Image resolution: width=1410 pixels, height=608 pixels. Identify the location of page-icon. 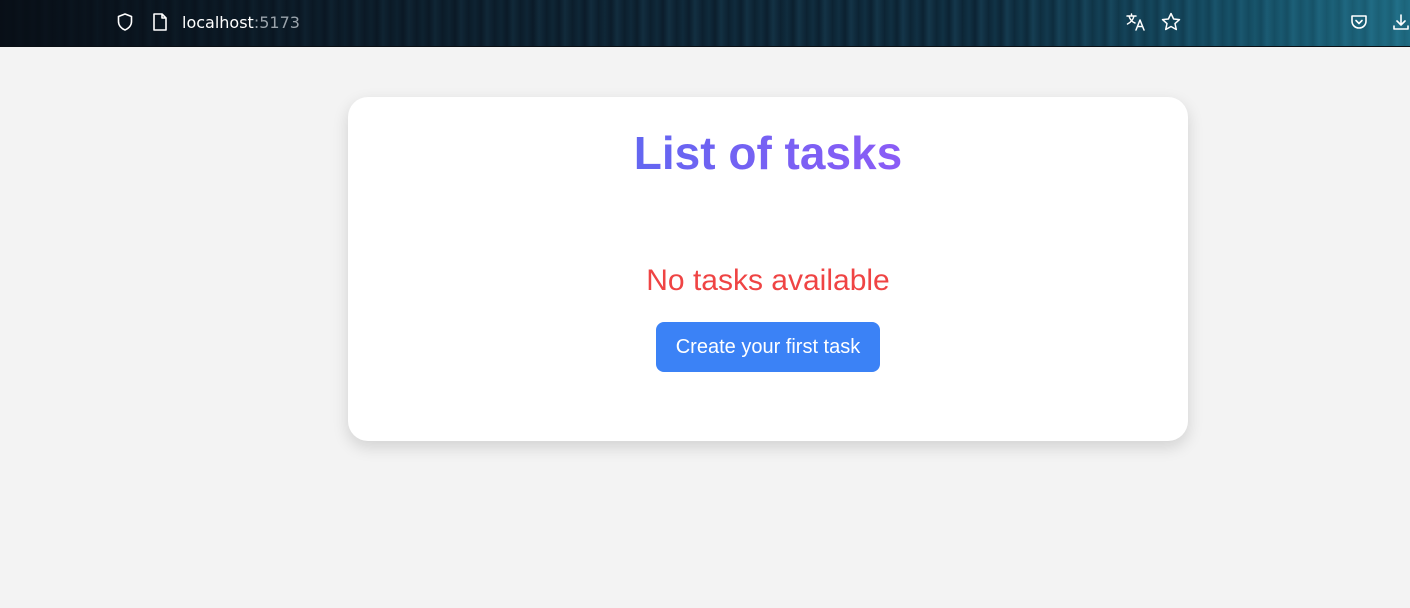
(160, 22).